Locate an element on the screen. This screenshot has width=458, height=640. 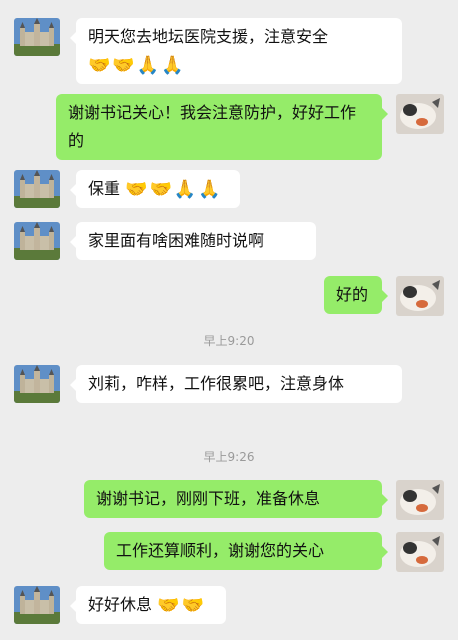
message-bubble: 谢谢书记关心！我会注意防护，好好工作的 is located at coordinates (222, 127).